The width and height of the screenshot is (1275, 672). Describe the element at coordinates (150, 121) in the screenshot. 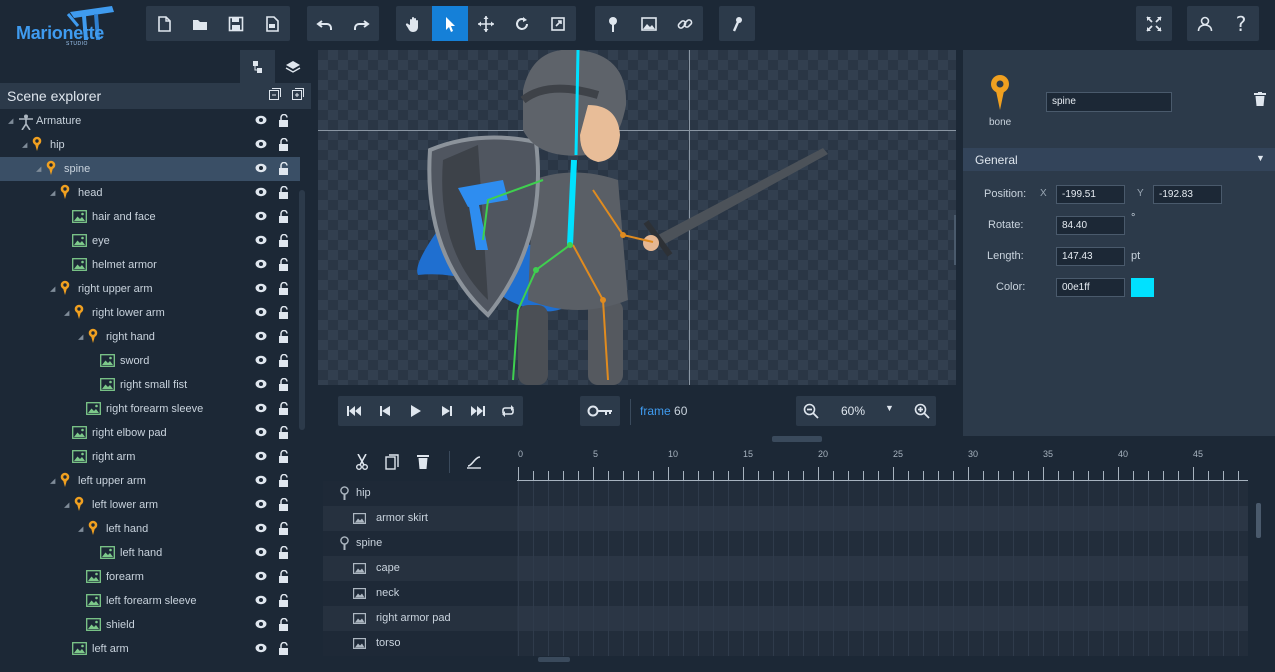

I see `tree-item: ◢ Armature` at that location.